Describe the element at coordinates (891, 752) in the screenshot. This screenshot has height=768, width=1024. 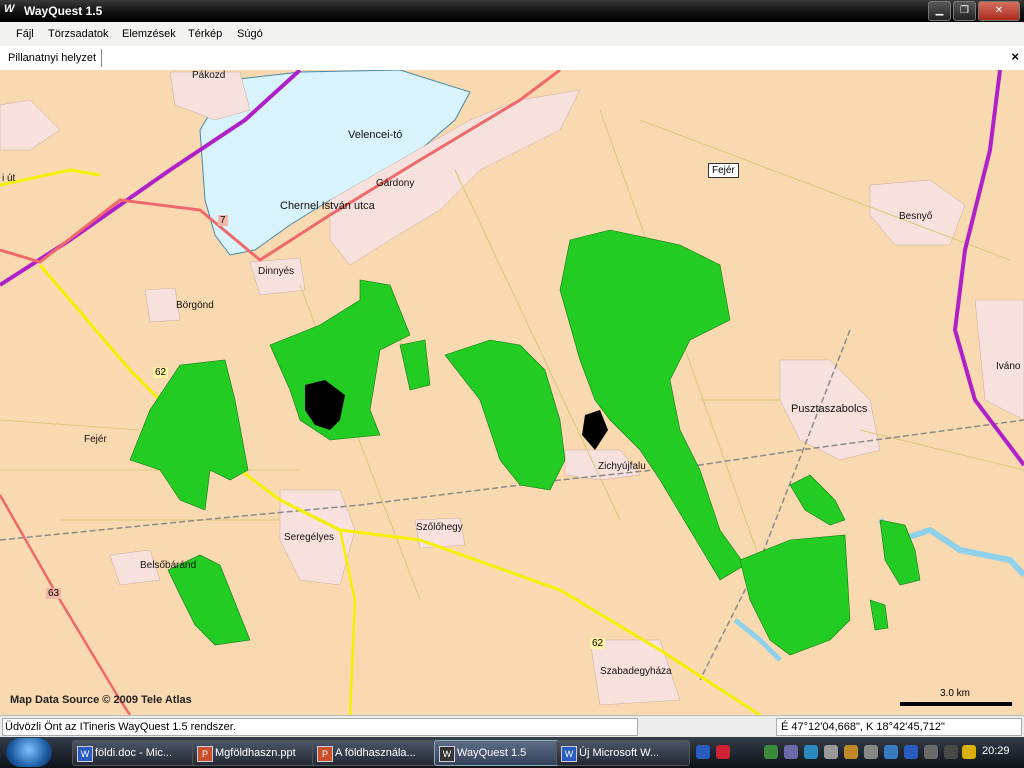
I see `display-icon` at that location.